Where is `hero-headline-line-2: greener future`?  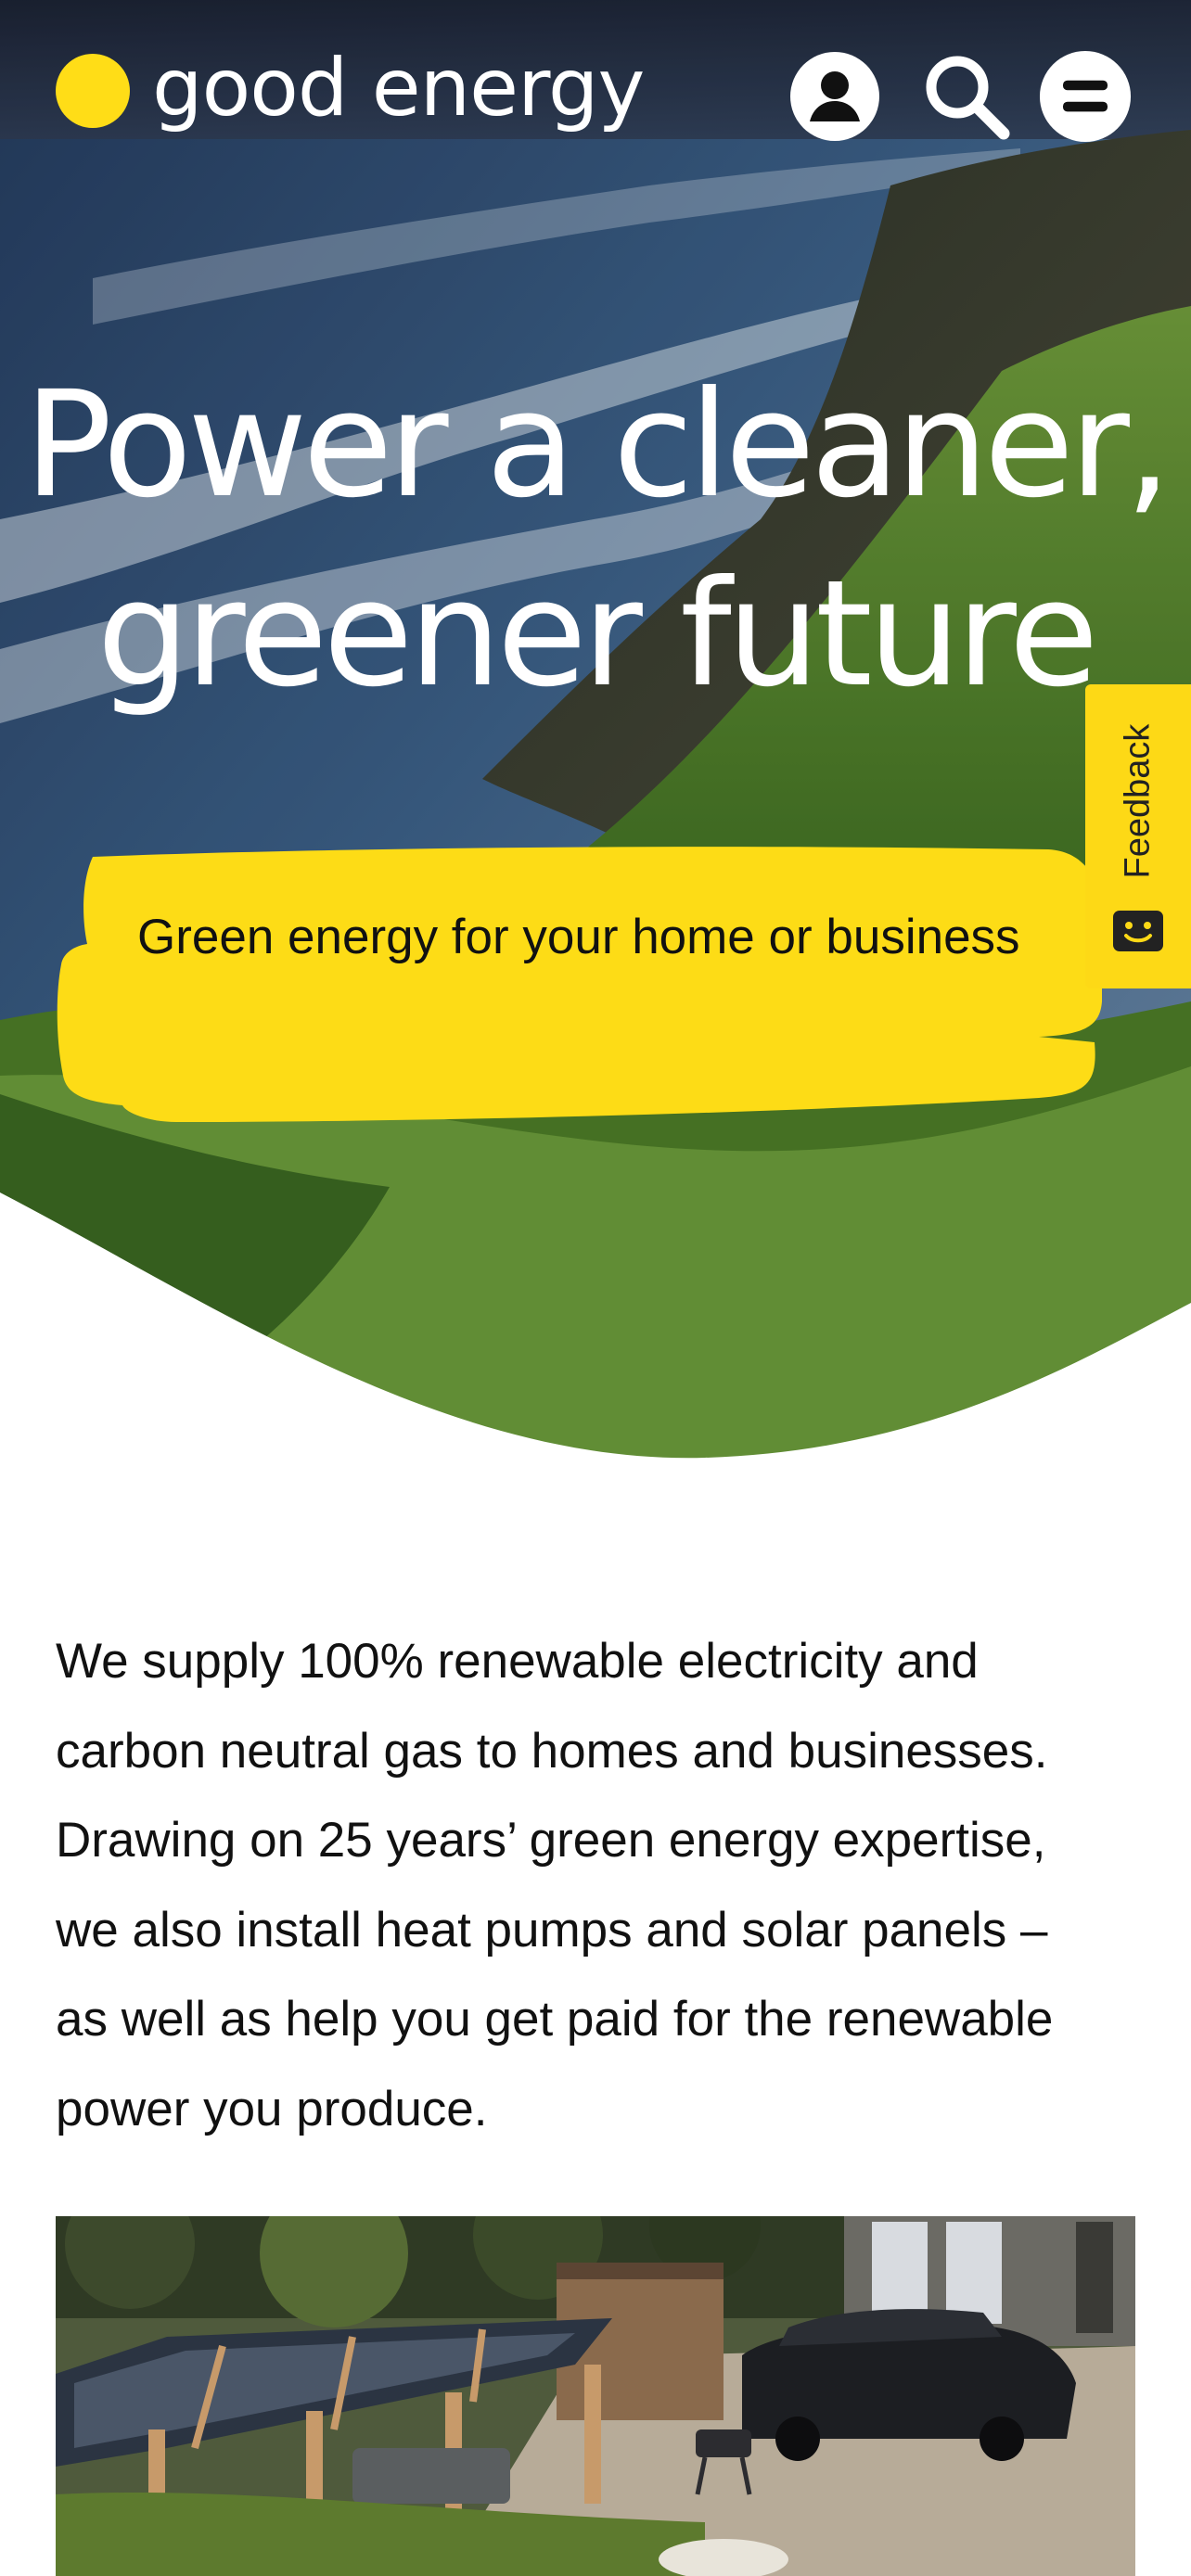 hero-headline-line-2: greener future is located at coordinates (597, 635).